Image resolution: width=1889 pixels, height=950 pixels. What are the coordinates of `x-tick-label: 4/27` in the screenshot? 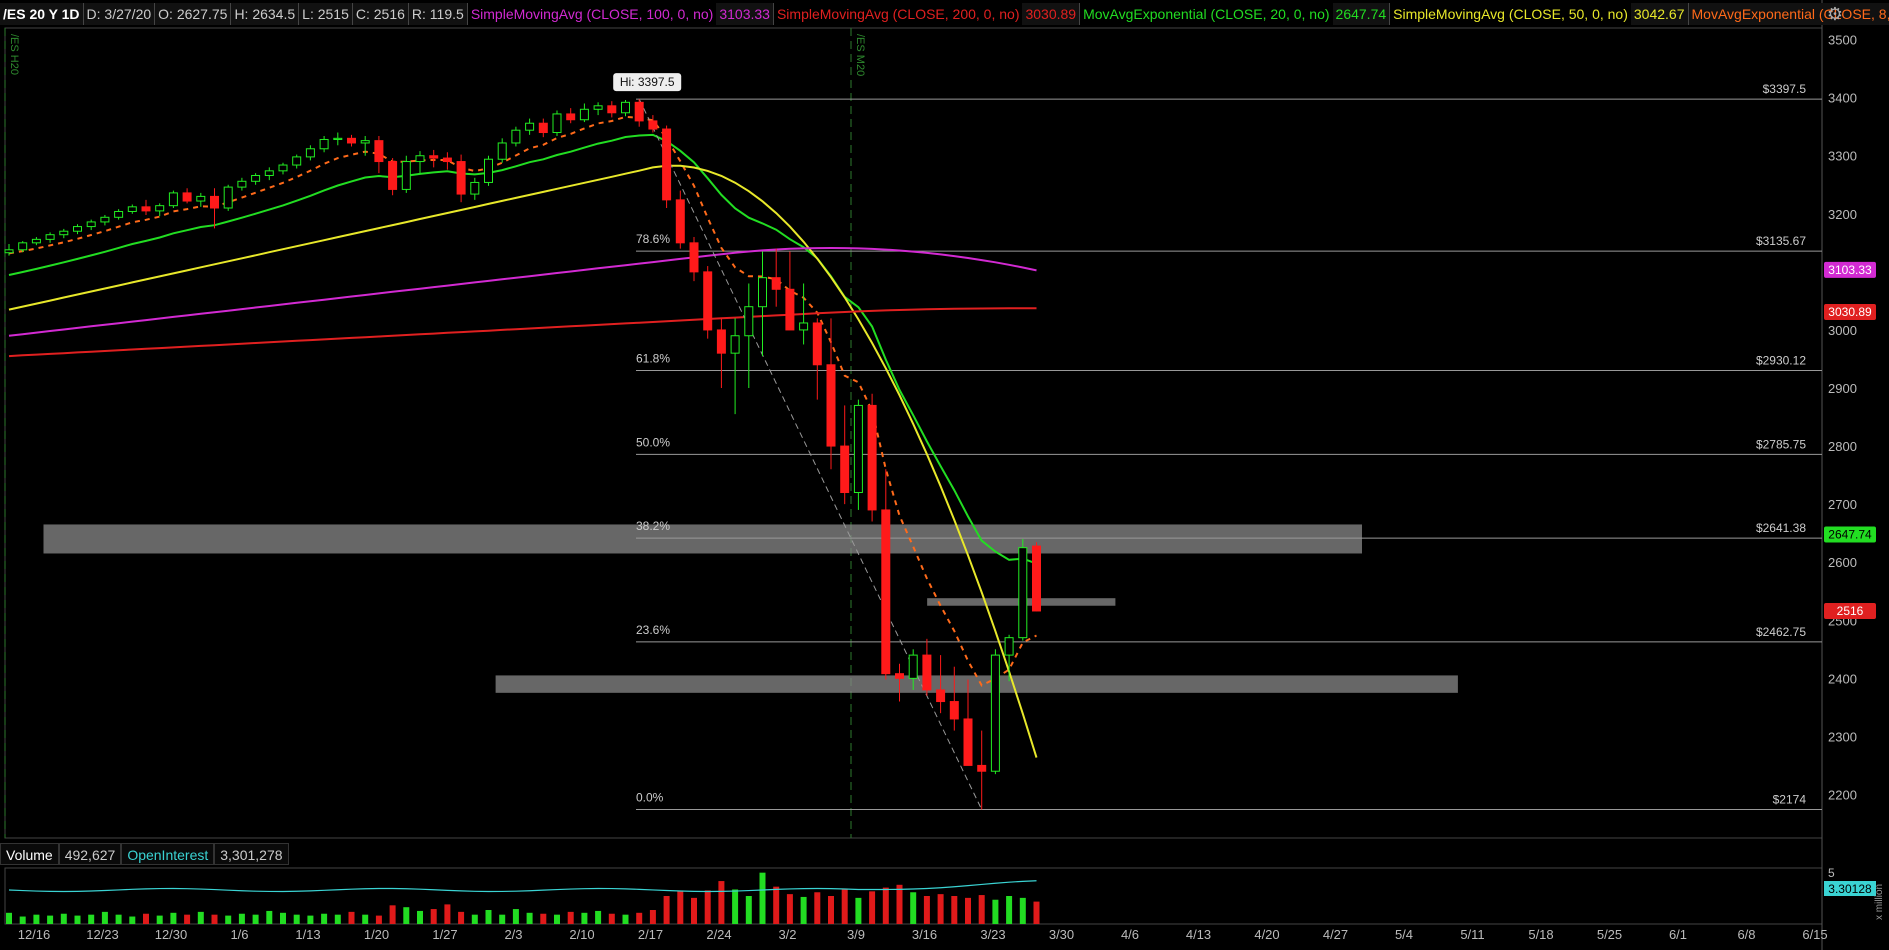 It's located at (1335, 934).